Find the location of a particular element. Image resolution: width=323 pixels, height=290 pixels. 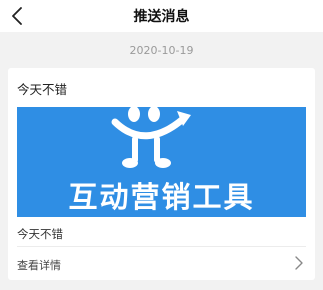

divider is located at coordinates (161, 246).